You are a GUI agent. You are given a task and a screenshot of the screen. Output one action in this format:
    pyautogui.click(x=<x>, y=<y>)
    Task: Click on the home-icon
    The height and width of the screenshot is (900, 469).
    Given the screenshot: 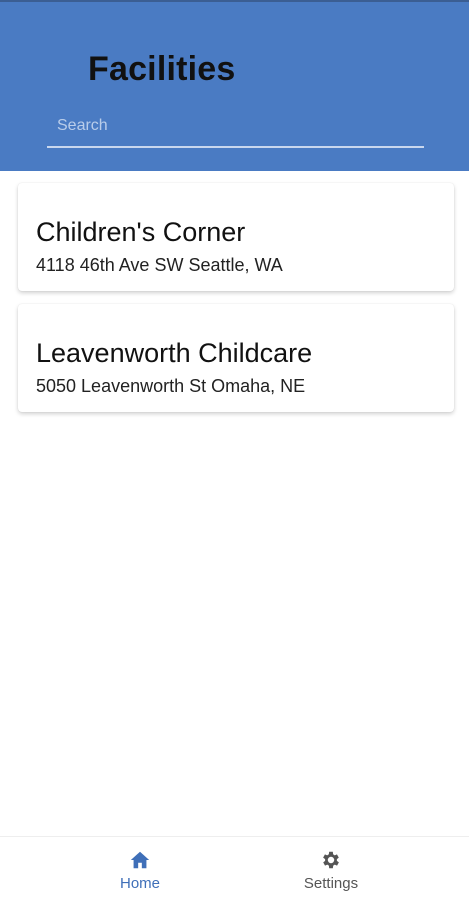 What is the action you would take?
    pyautogui.click(x=140, y=860)
    